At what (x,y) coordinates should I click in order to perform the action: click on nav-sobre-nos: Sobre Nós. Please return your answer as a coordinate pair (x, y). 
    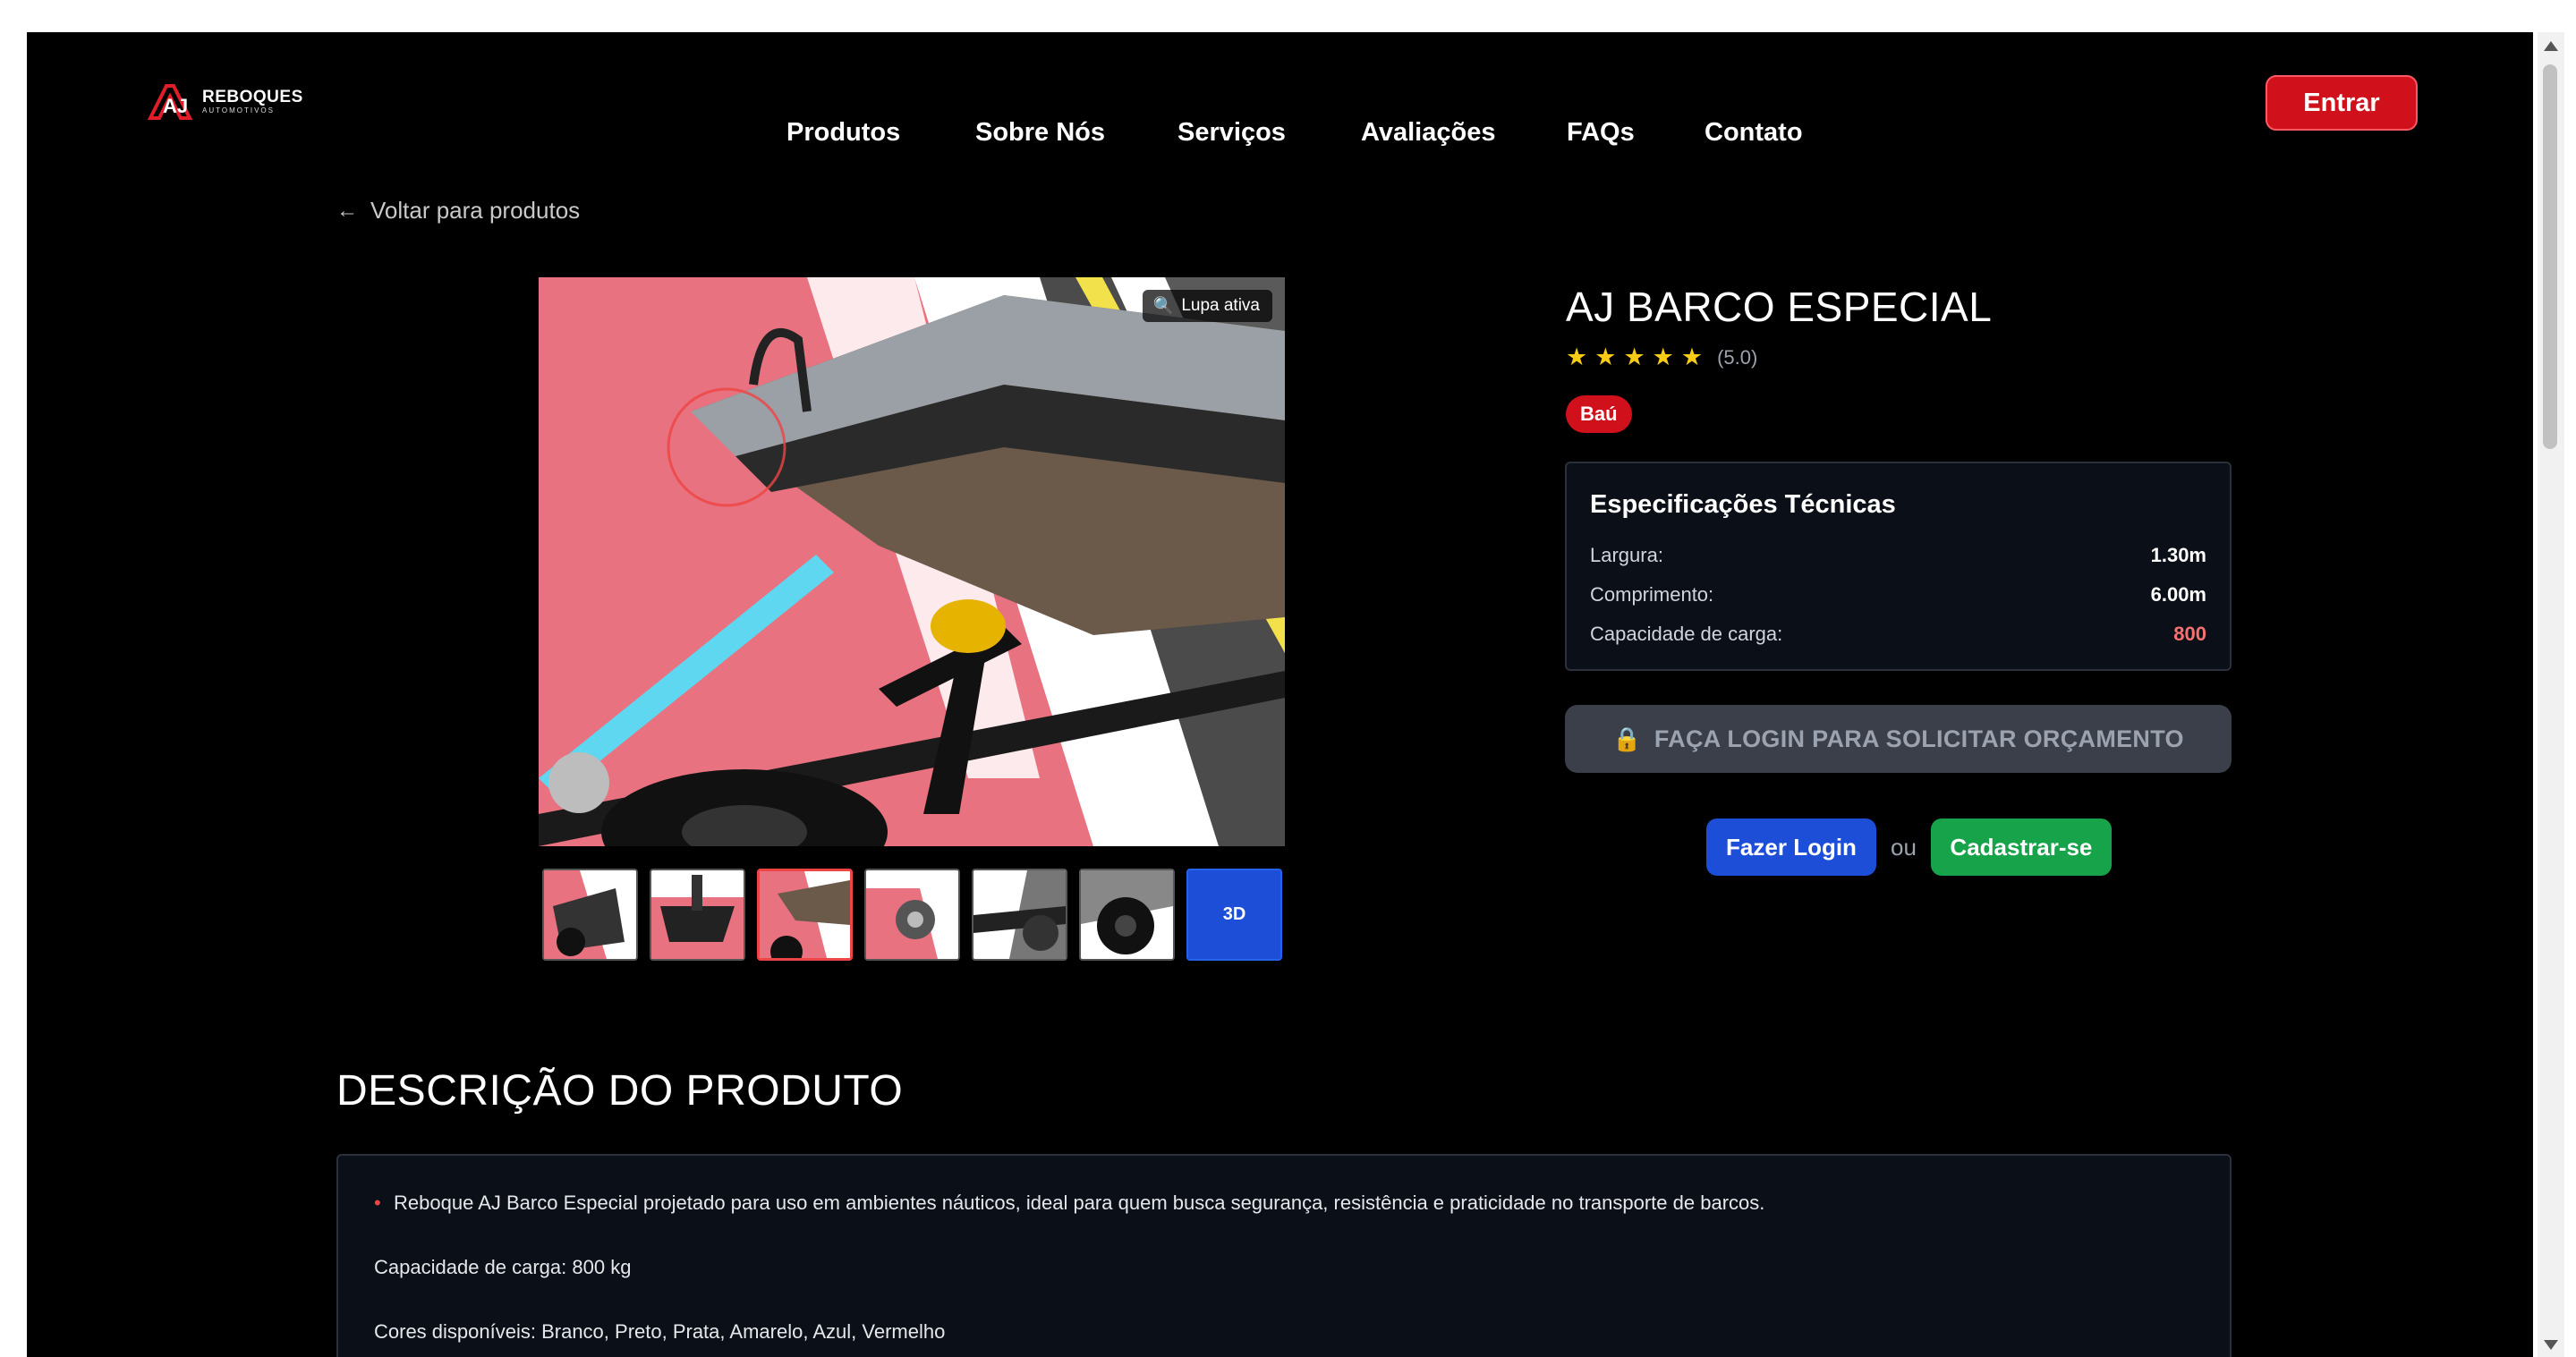
    Looking at the image, I should click on (1040, 133).